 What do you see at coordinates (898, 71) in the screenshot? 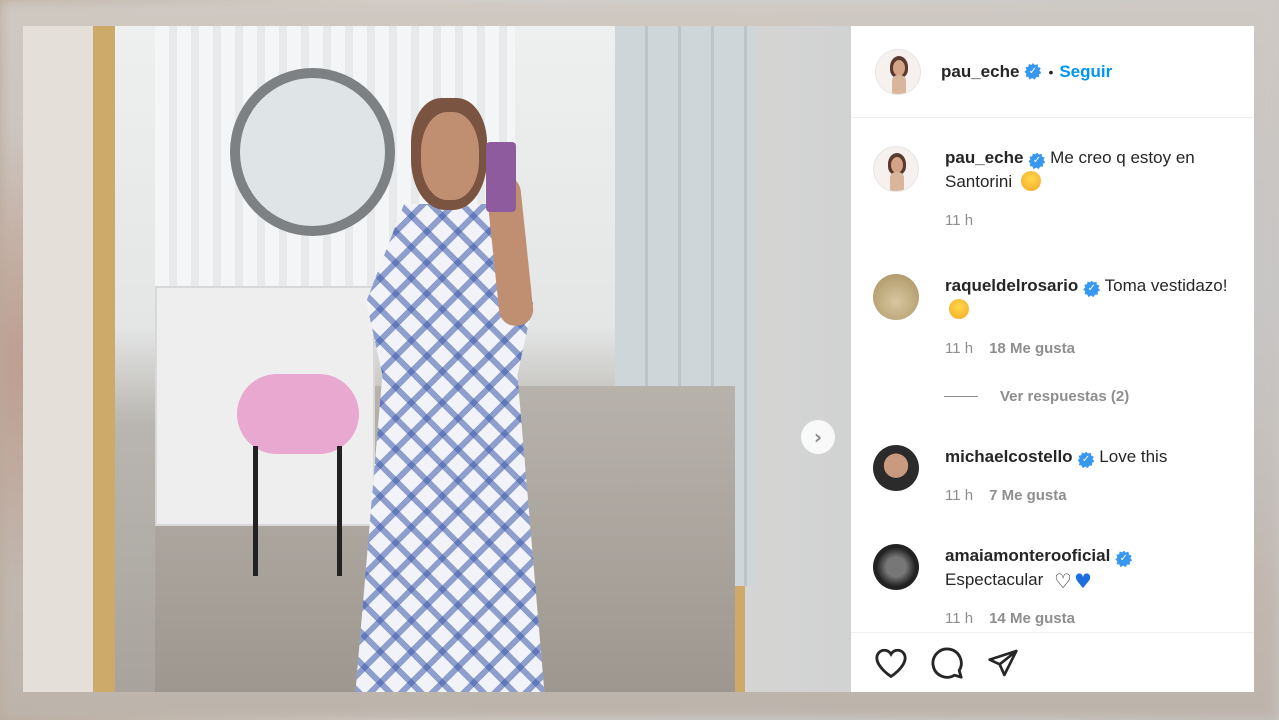
I see `author-avatar` at bounding box center [898, 71].